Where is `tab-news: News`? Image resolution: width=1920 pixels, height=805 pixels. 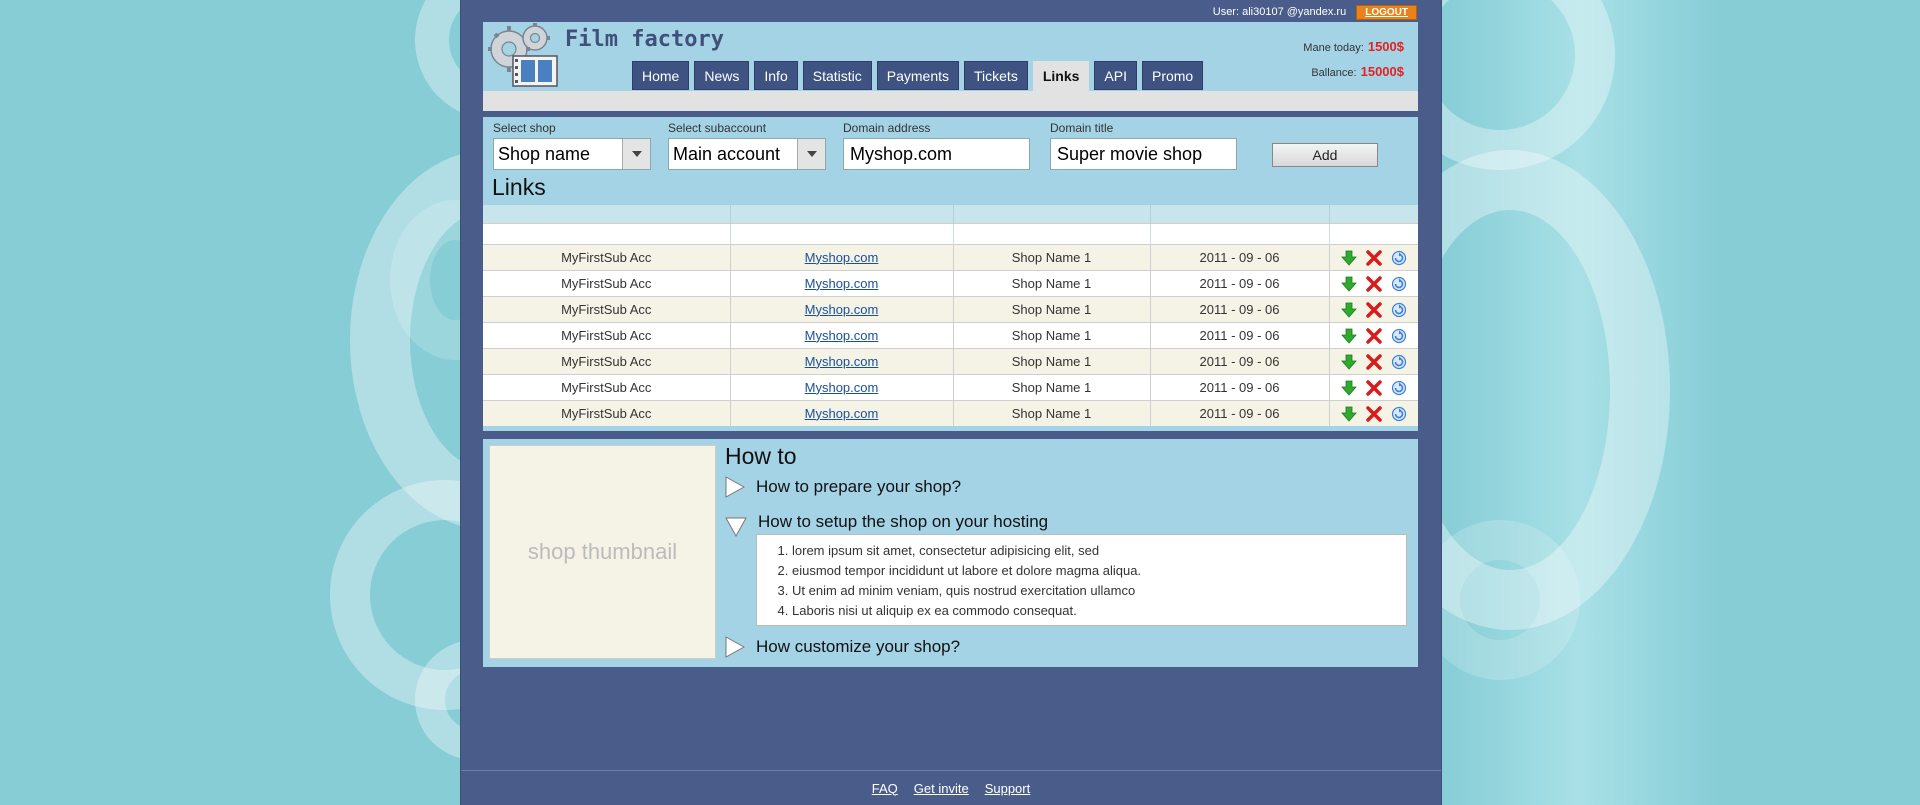 tab-news: News is located at coordinates (722, 75).